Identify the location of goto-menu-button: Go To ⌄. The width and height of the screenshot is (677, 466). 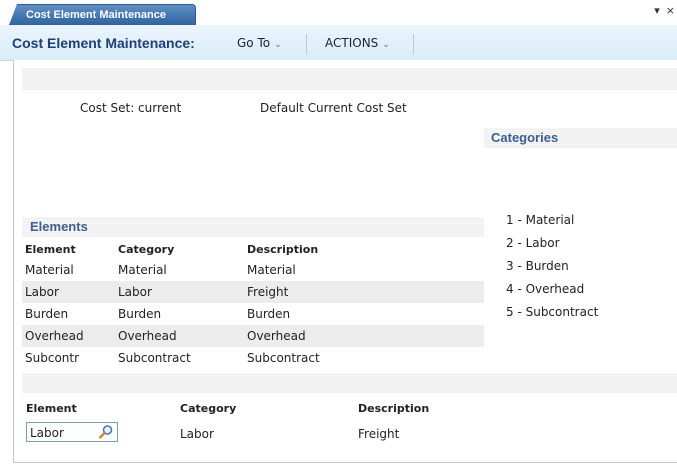
(259, 43).